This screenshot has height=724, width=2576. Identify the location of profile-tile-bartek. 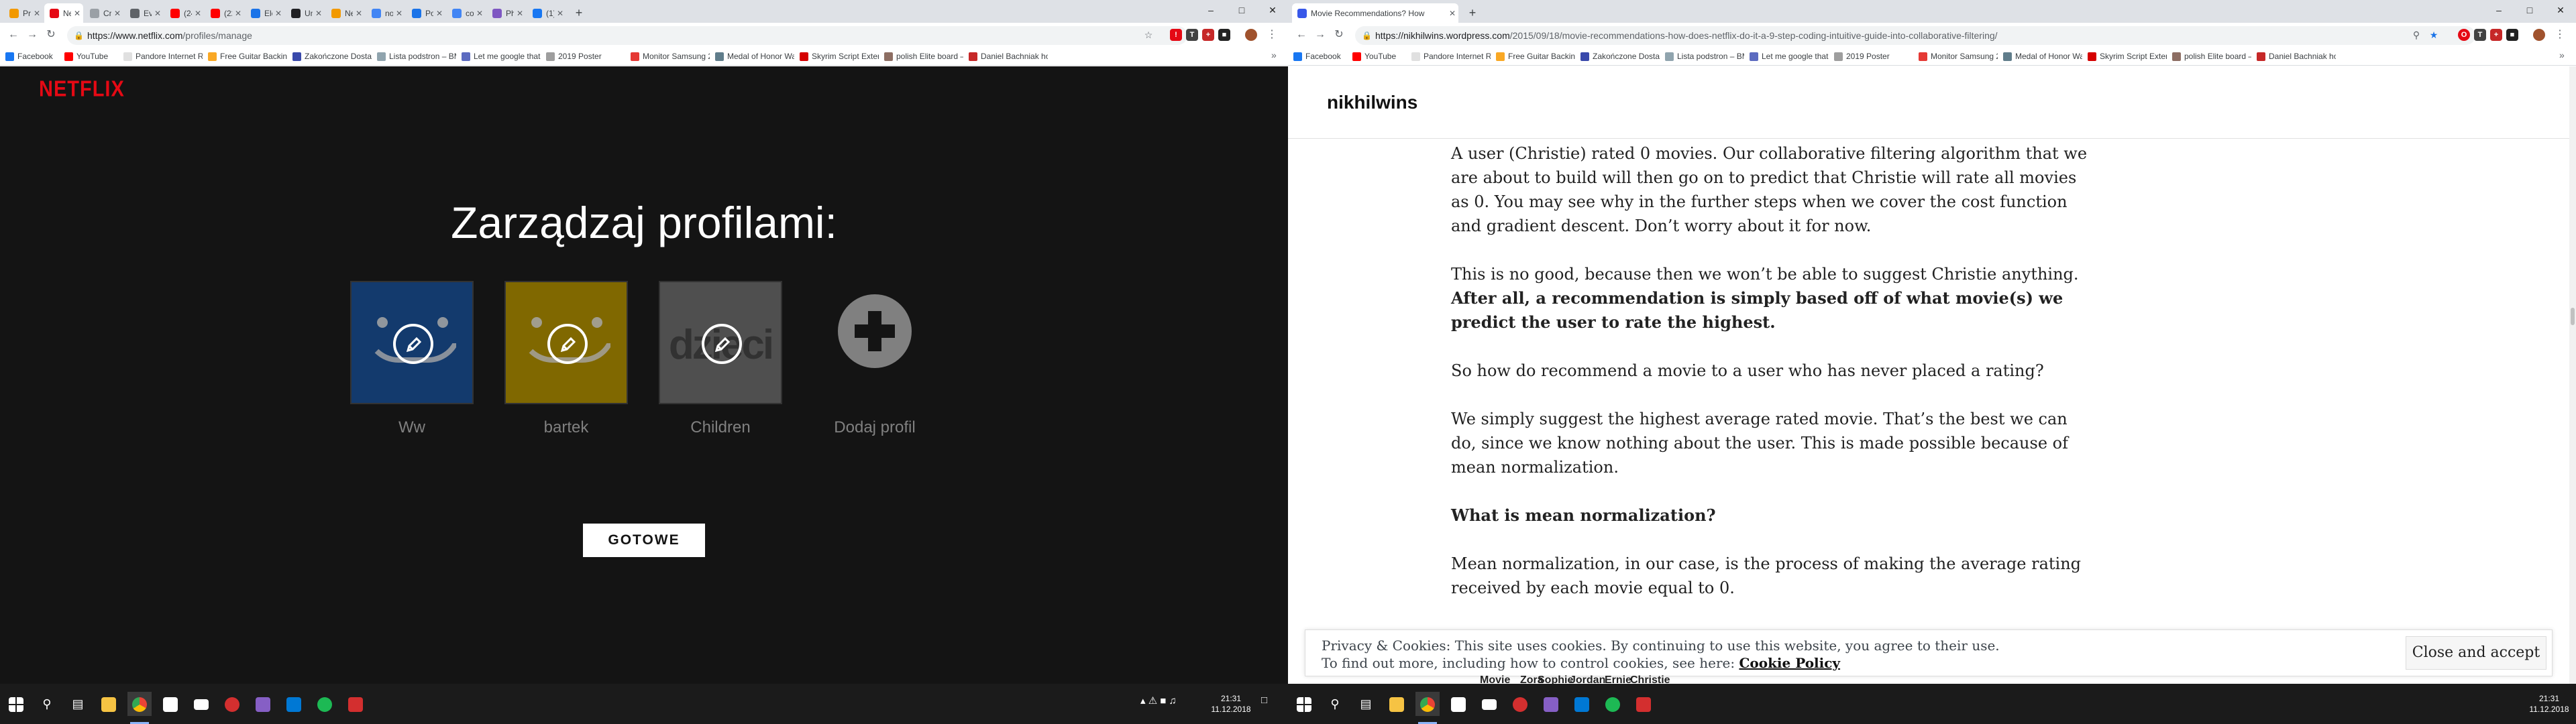
(566, 342).